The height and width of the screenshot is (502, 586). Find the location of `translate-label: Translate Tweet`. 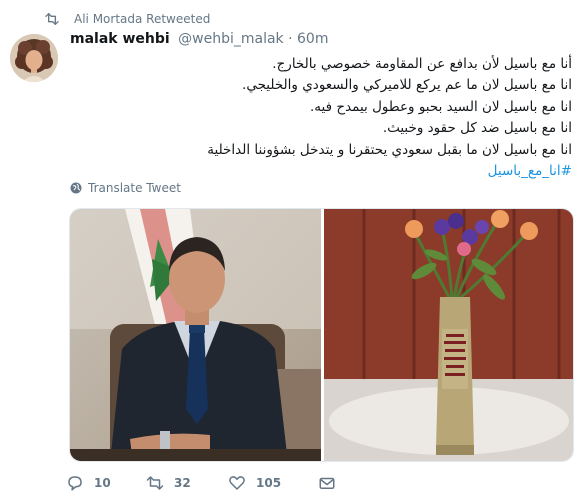

translate-label: Translate Tweet is located at coordinates (134, 188).